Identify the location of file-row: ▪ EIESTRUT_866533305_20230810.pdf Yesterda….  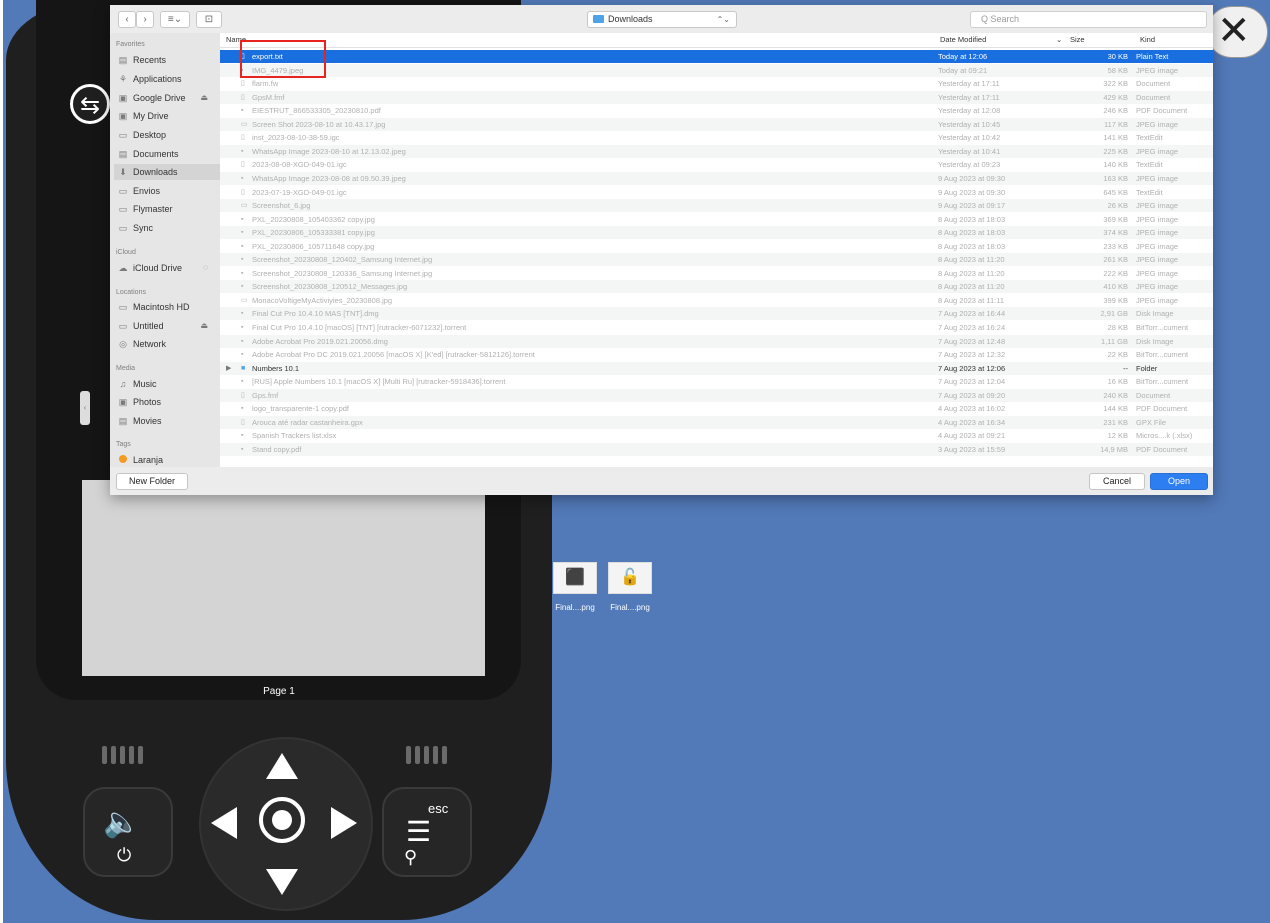
(716, 110).